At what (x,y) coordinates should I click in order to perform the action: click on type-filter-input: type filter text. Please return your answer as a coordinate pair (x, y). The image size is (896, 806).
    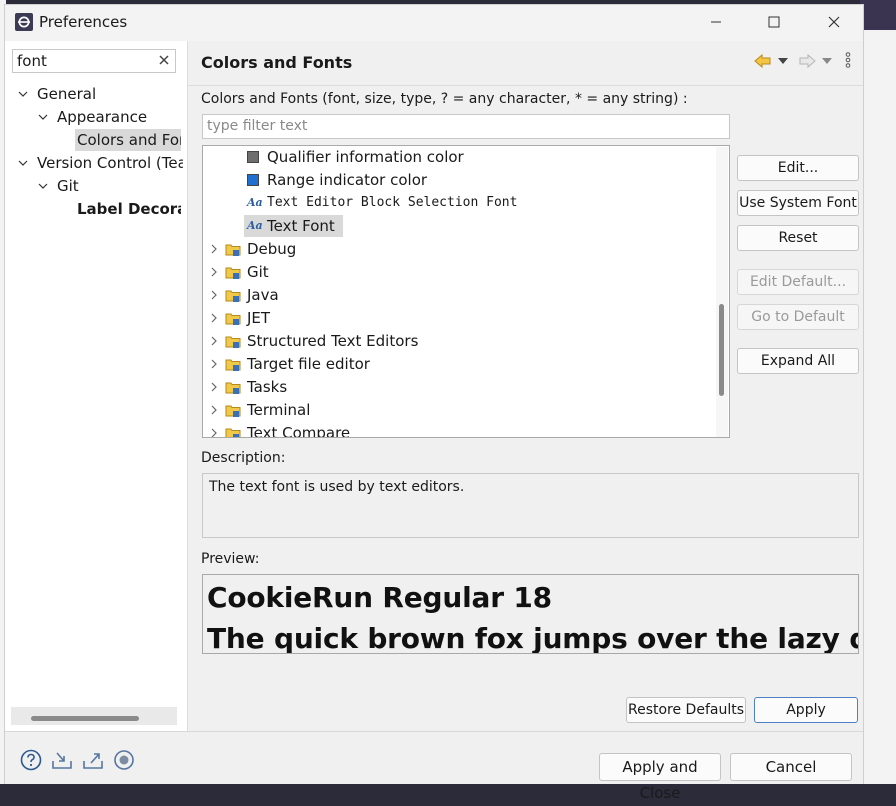
    Looking at the image, I should click on (466, 126).